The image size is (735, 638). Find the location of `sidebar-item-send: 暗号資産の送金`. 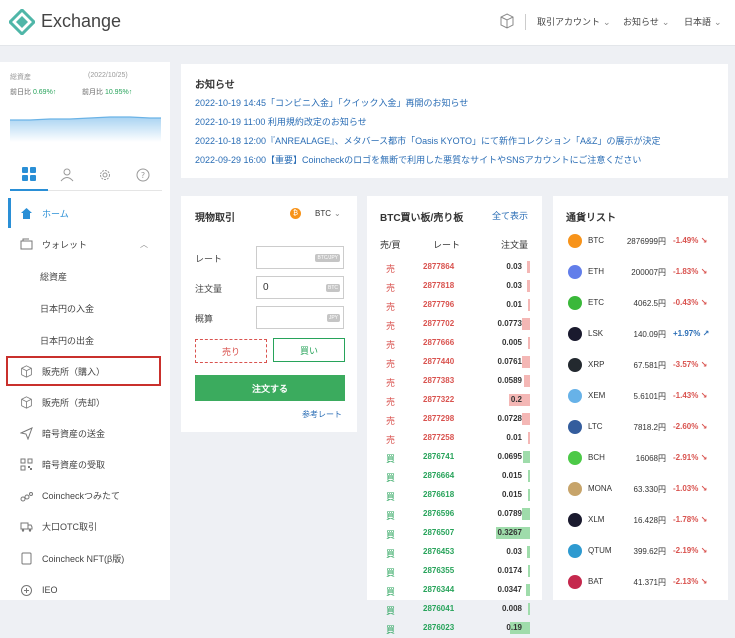

sidebar-item-send: 暗号資産の送金 is located at coordinates (85, 433).